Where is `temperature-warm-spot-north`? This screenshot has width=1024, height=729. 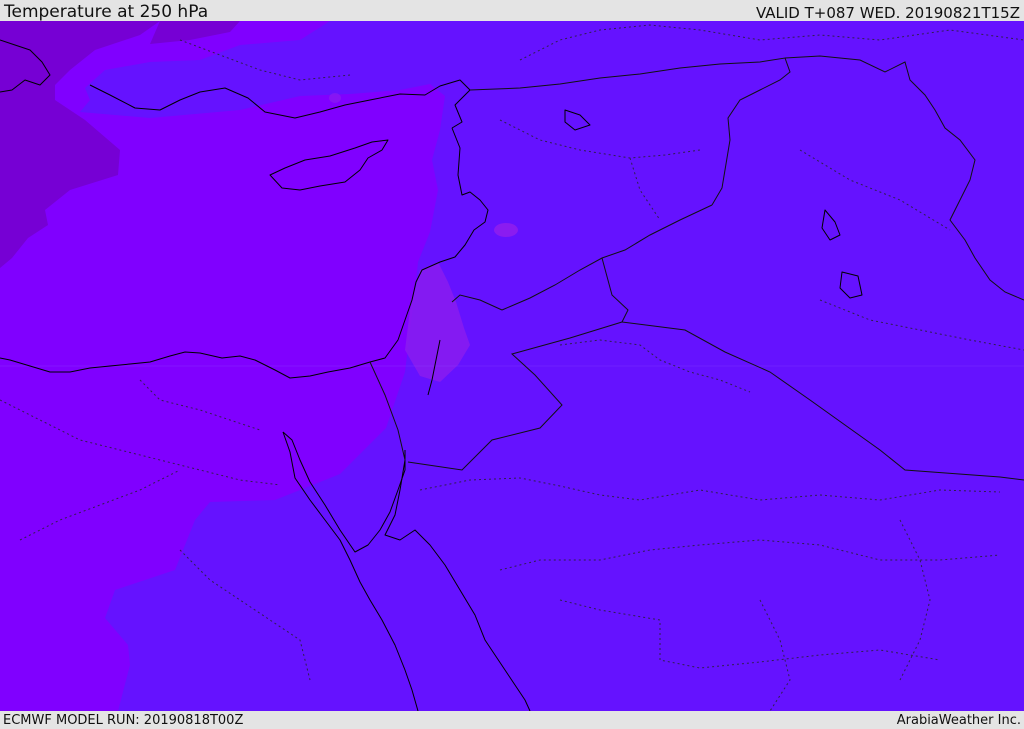
temperature-warm-spot-north is located at coordinates (335, 98).